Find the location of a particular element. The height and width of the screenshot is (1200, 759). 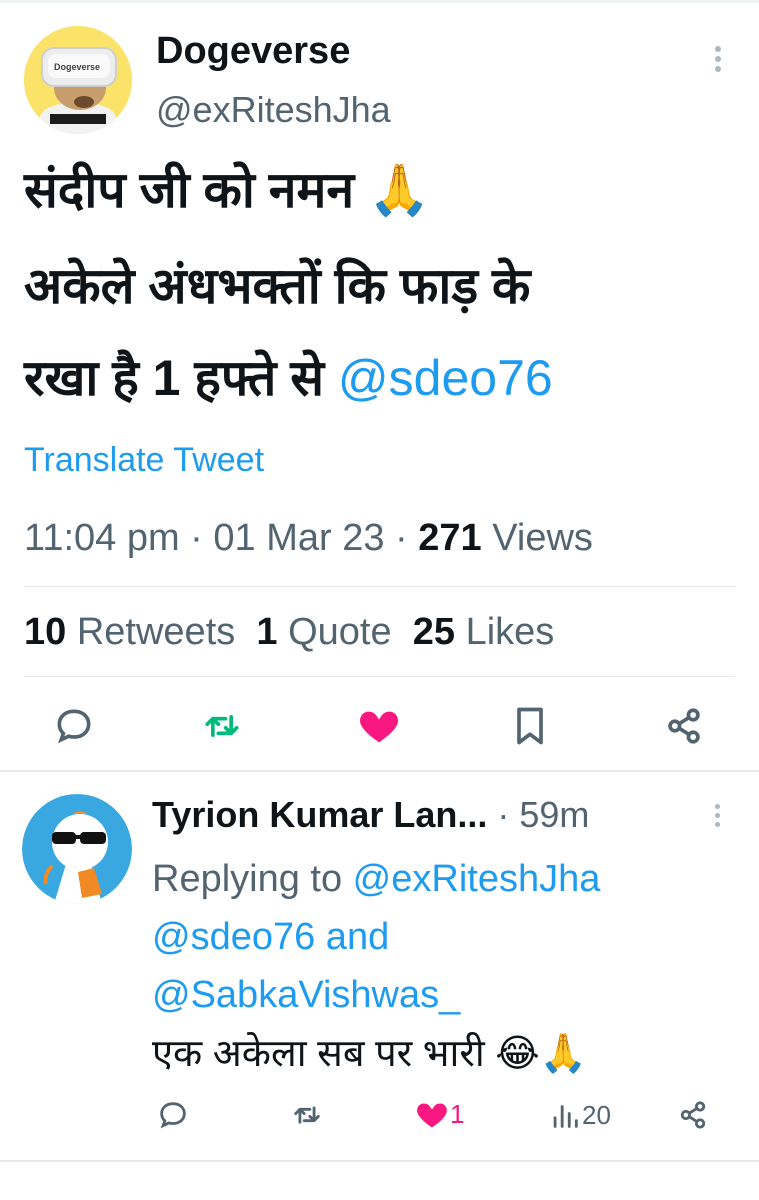

views-count: 271 is located at coordinates (449, 538).